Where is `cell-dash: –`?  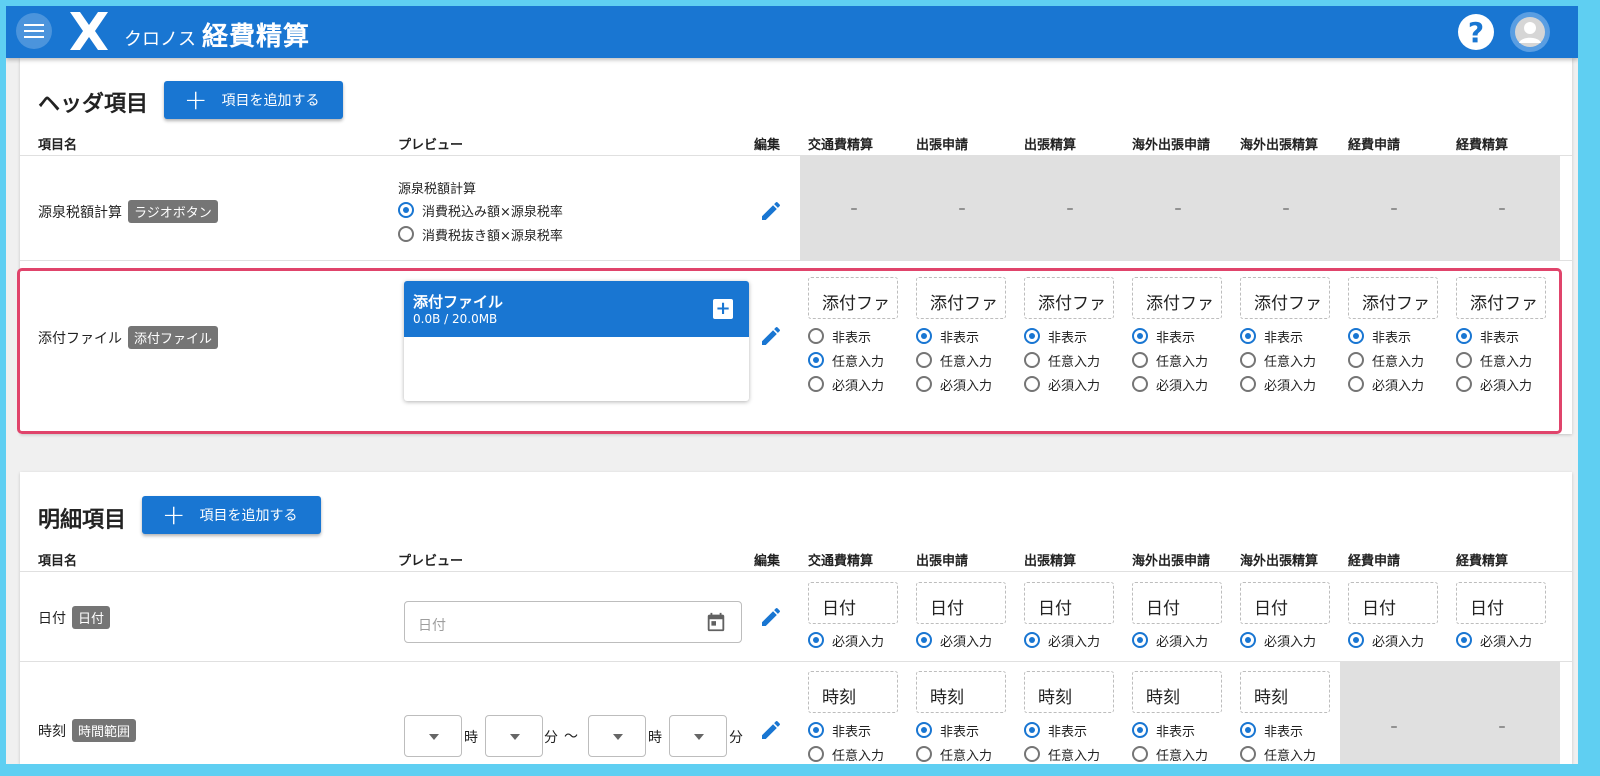 cell-dash: – is located at coordinates (1394, 727).